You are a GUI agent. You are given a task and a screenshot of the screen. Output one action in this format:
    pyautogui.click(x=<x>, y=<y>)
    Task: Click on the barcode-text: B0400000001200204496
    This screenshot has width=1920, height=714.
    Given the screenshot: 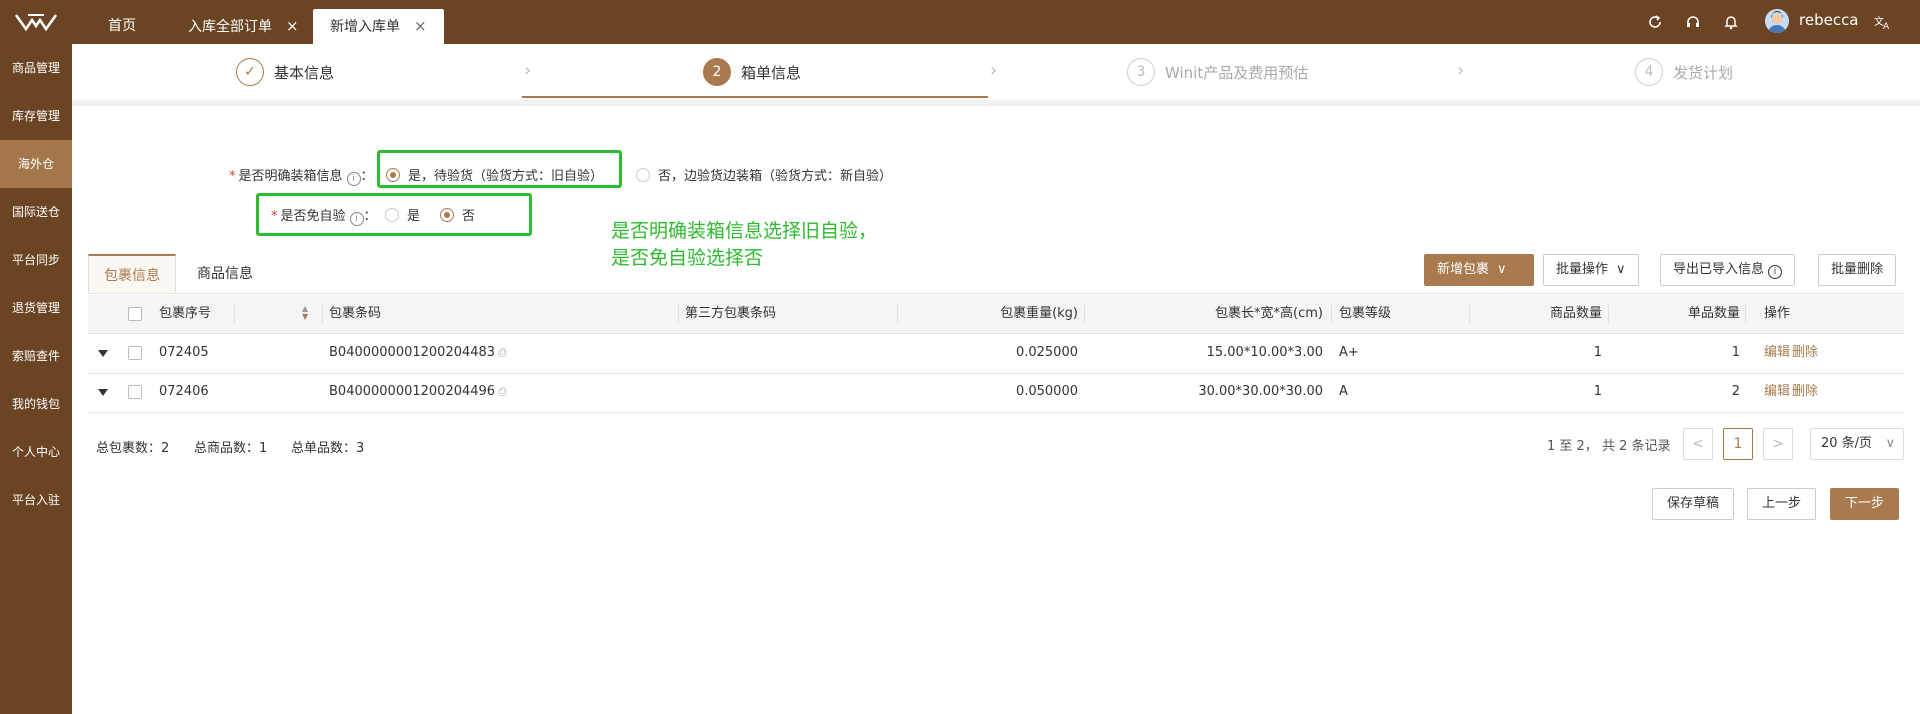 What is the action you would take?
    pyautogui.click(x=412, y=391)
    